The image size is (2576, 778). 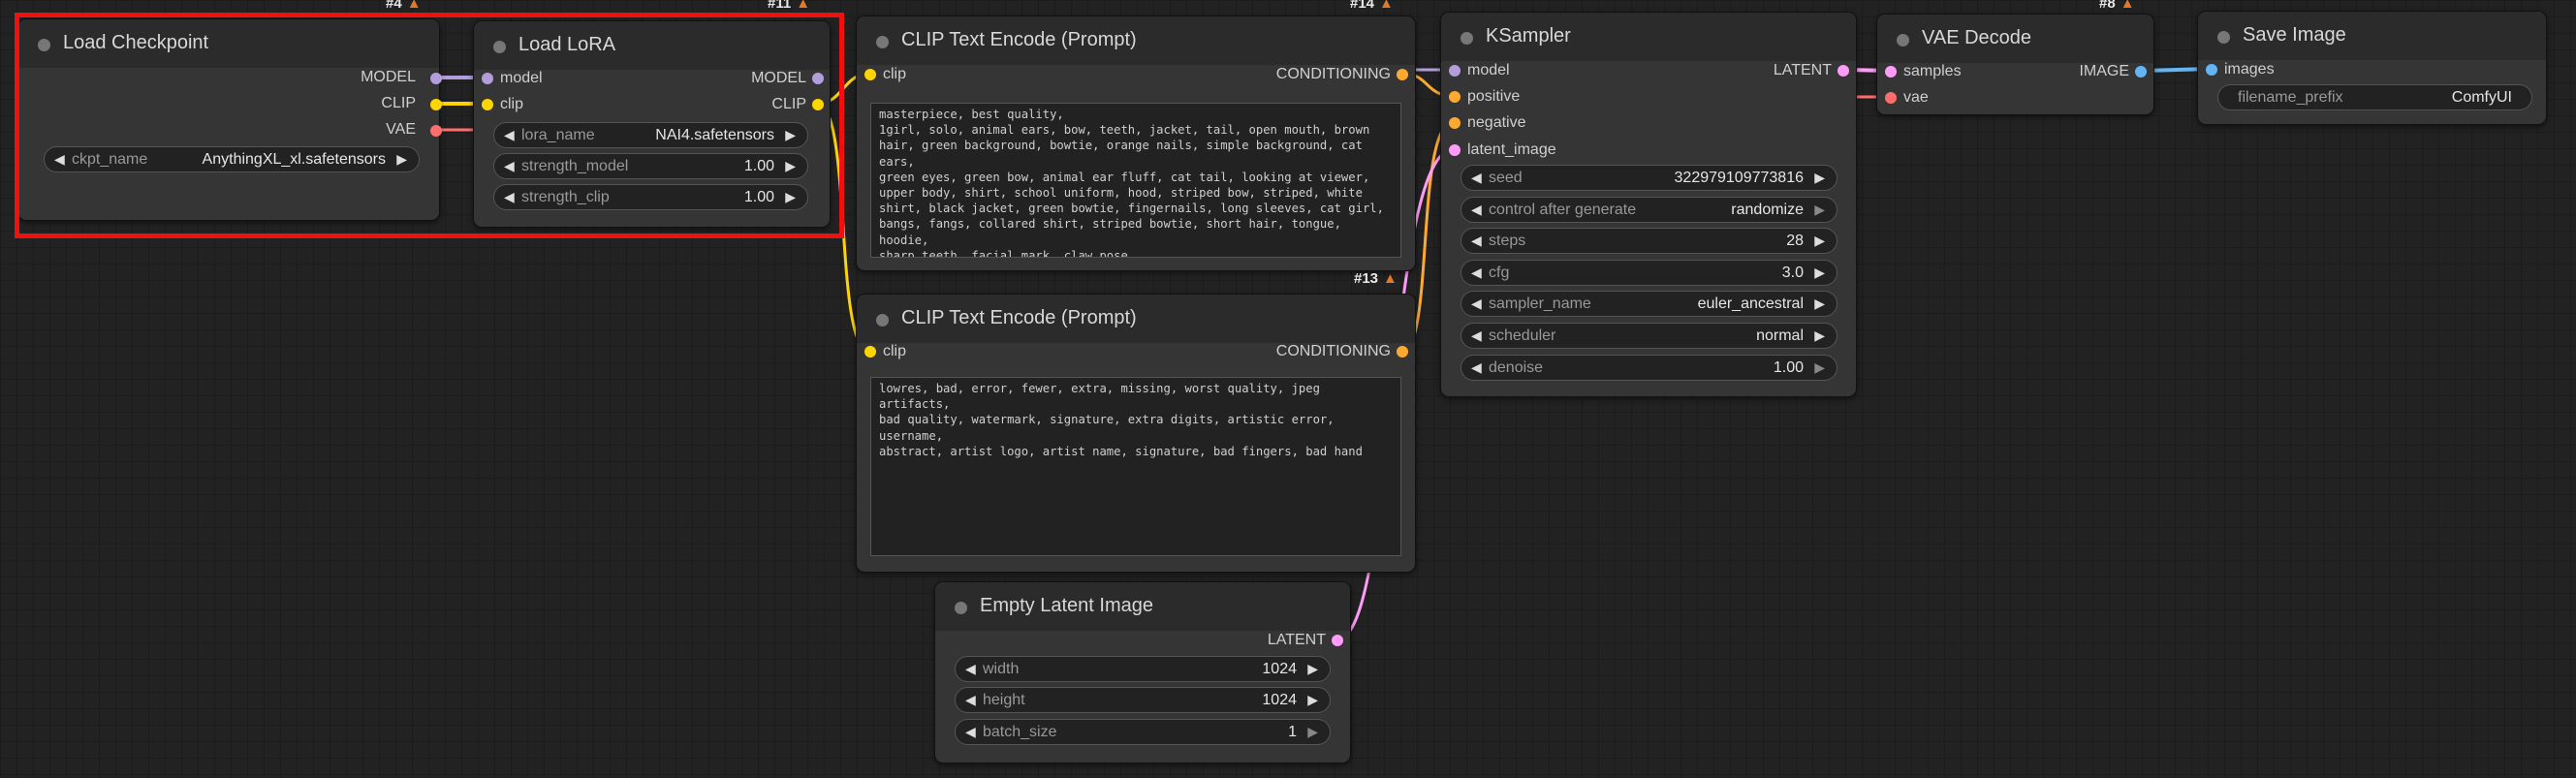 I want to click on widget-name: filename_prefix, so click(x=2290, y=97).